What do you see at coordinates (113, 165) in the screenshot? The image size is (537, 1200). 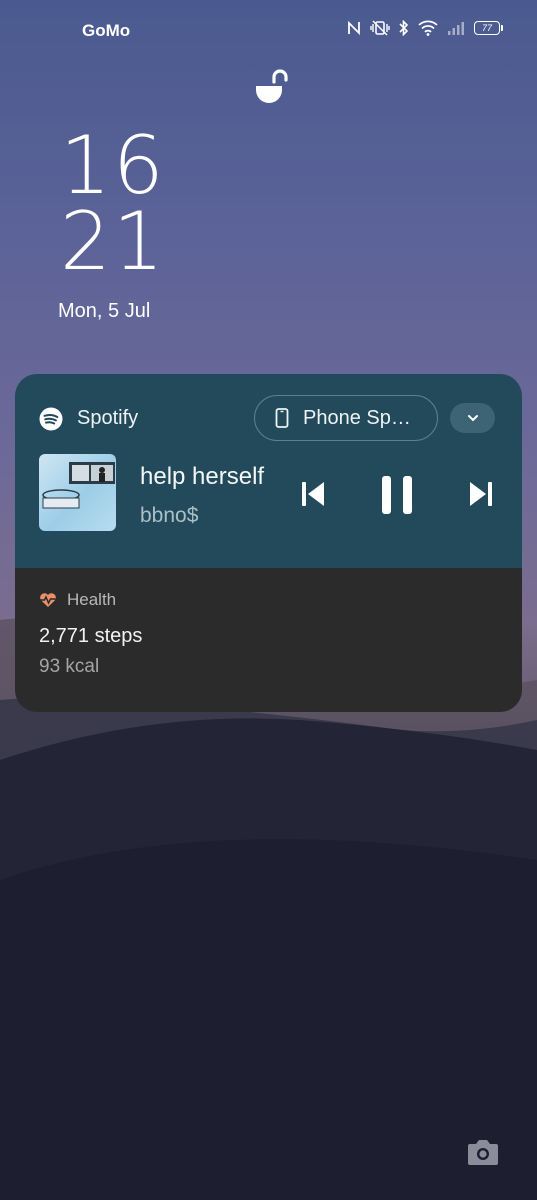 I see `clock-hour: 16` at bounding box center [113, 165].